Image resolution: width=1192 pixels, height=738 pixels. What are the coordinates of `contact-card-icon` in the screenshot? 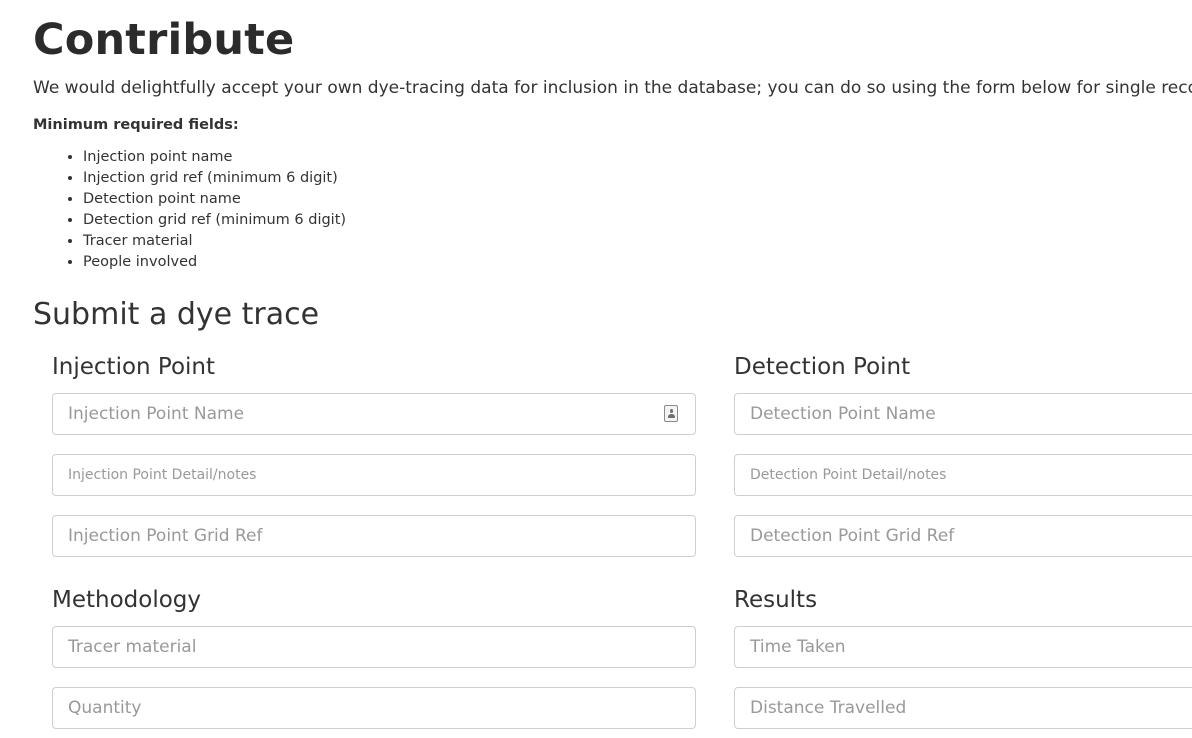 It's located at (671, 413).